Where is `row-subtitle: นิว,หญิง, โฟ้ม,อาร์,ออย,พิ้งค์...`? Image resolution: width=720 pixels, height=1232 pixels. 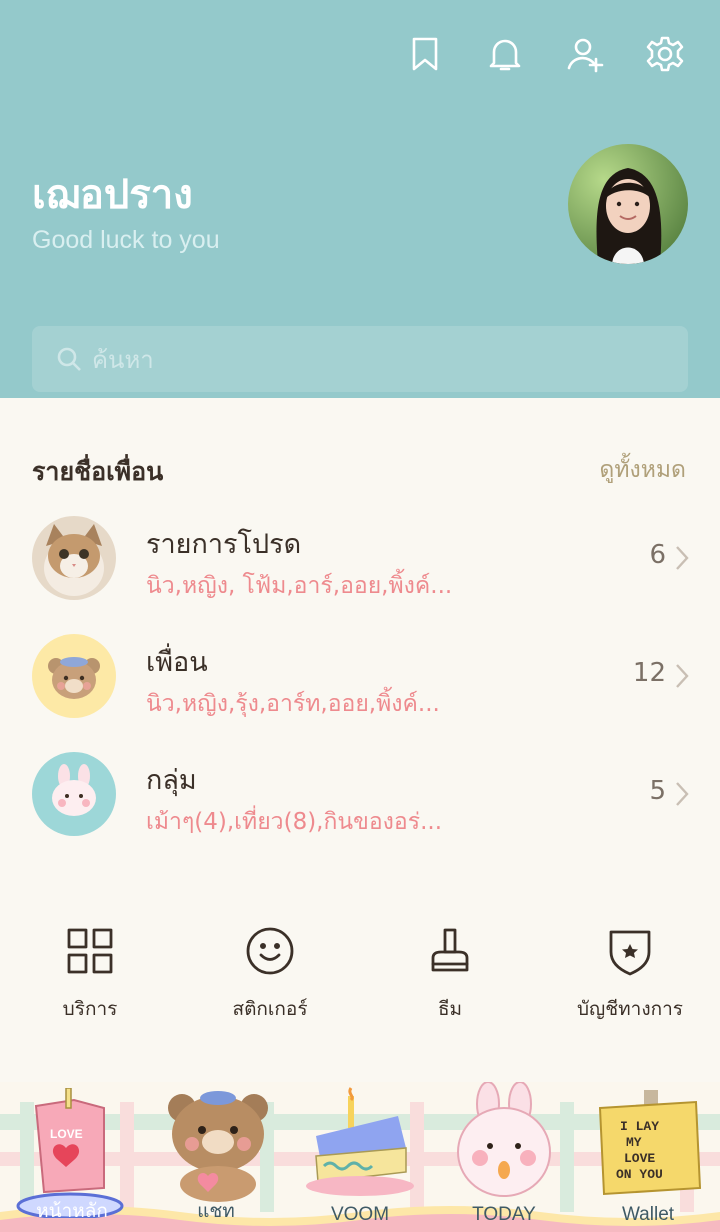
row-subtitle: นิว,หญิง, โฟ้ม,อาร์,ออย,พิ้งค์... is located at coordinates (299, 586).